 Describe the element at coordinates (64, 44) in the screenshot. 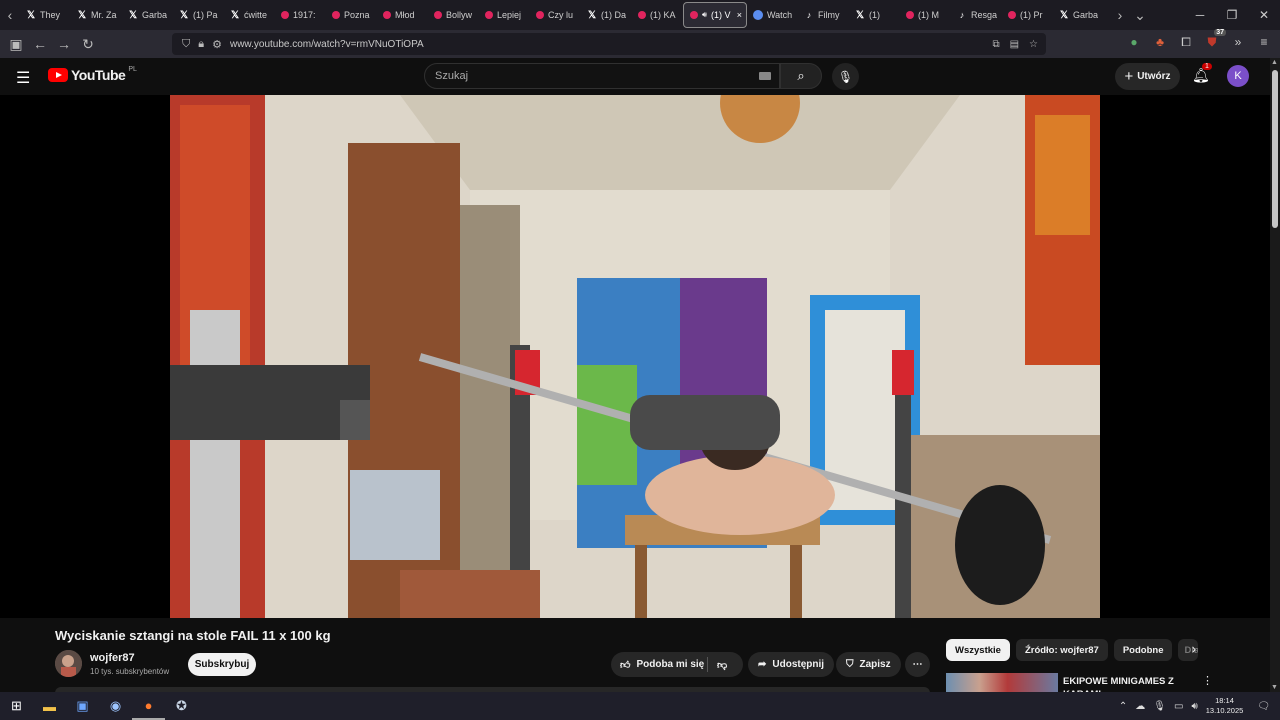

I see `forward-button: →` at that location.